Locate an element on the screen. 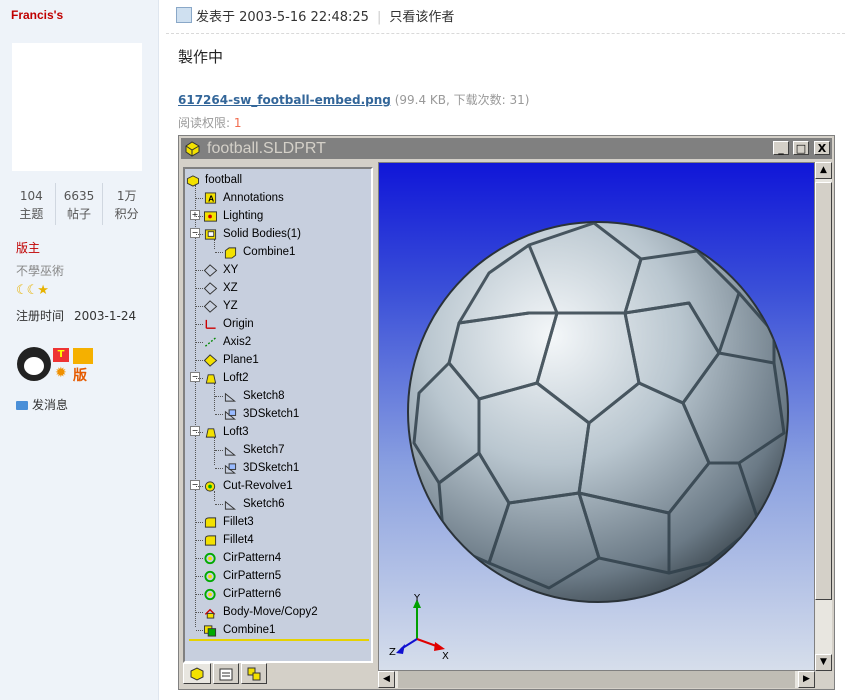 This screenshot has height=700, width=845. attachment-link: 617264-sw_football-embed.png is located at coordinates (284, 100).